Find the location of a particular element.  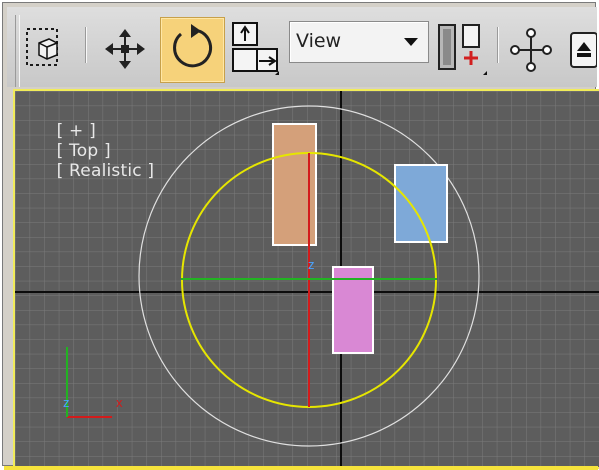

pivot-icon is located at coordinates (462, 49).